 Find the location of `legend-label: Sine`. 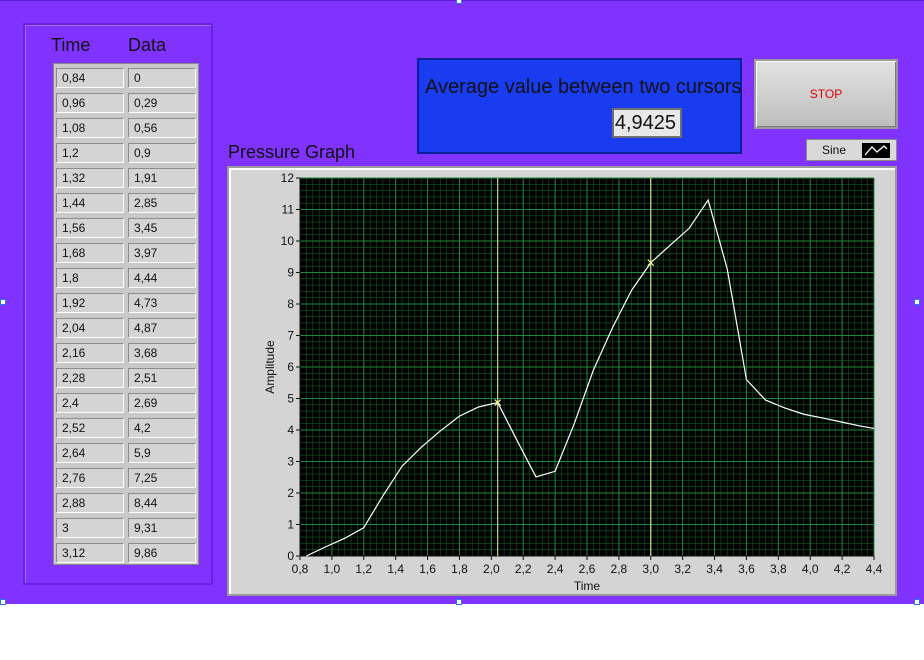

legend-label: Sine is located at coordinates (834, 150).